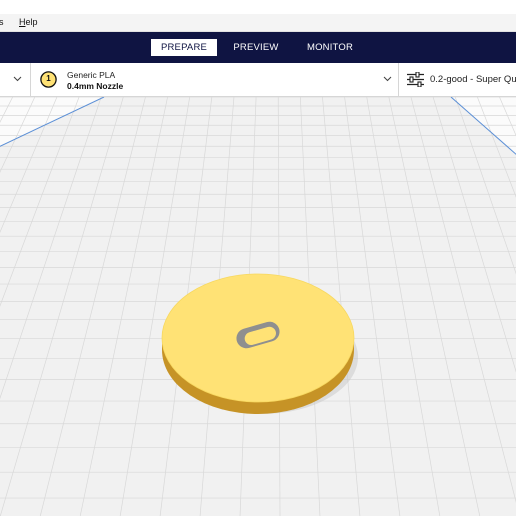 Image resolution: width=516 pixels, height=516 pixels. Describe the element at coordinates (330, 47) in the screenshot. I see `tab-monitor: MONITOR` at that location.